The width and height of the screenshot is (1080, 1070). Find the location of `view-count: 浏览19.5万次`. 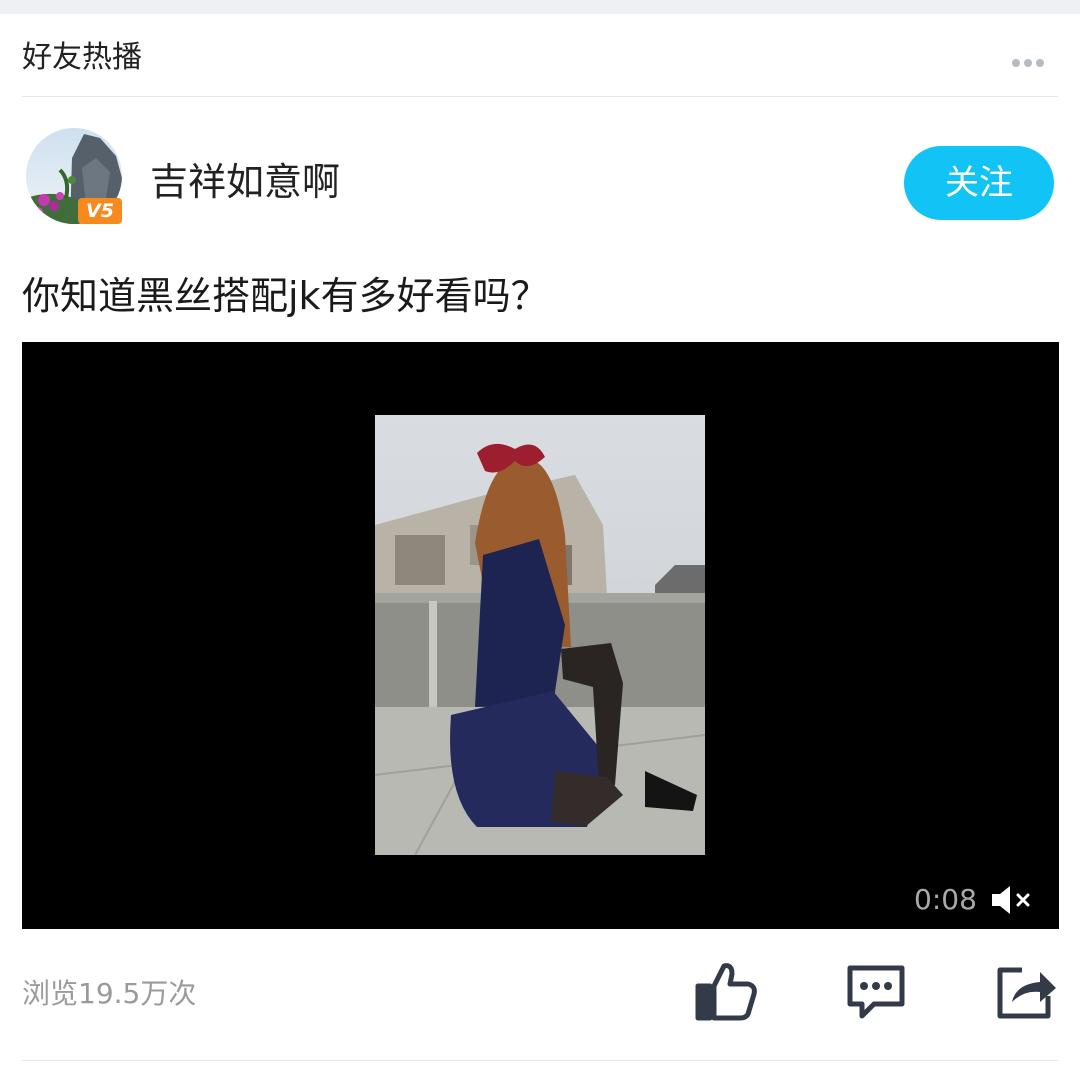

view-count: 浏览19.5万次 is located at coordinates (109, 993).